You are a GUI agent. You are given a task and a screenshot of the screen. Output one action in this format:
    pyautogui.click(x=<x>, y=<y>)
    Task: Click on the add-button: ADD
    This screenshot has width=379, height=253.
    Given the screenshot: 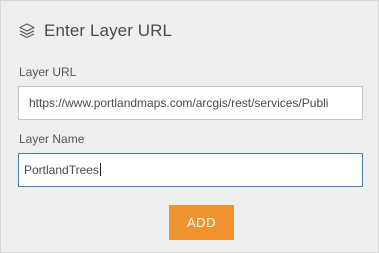 What is the action you would take?
    pyautogui.click(x=201, y=222)
    